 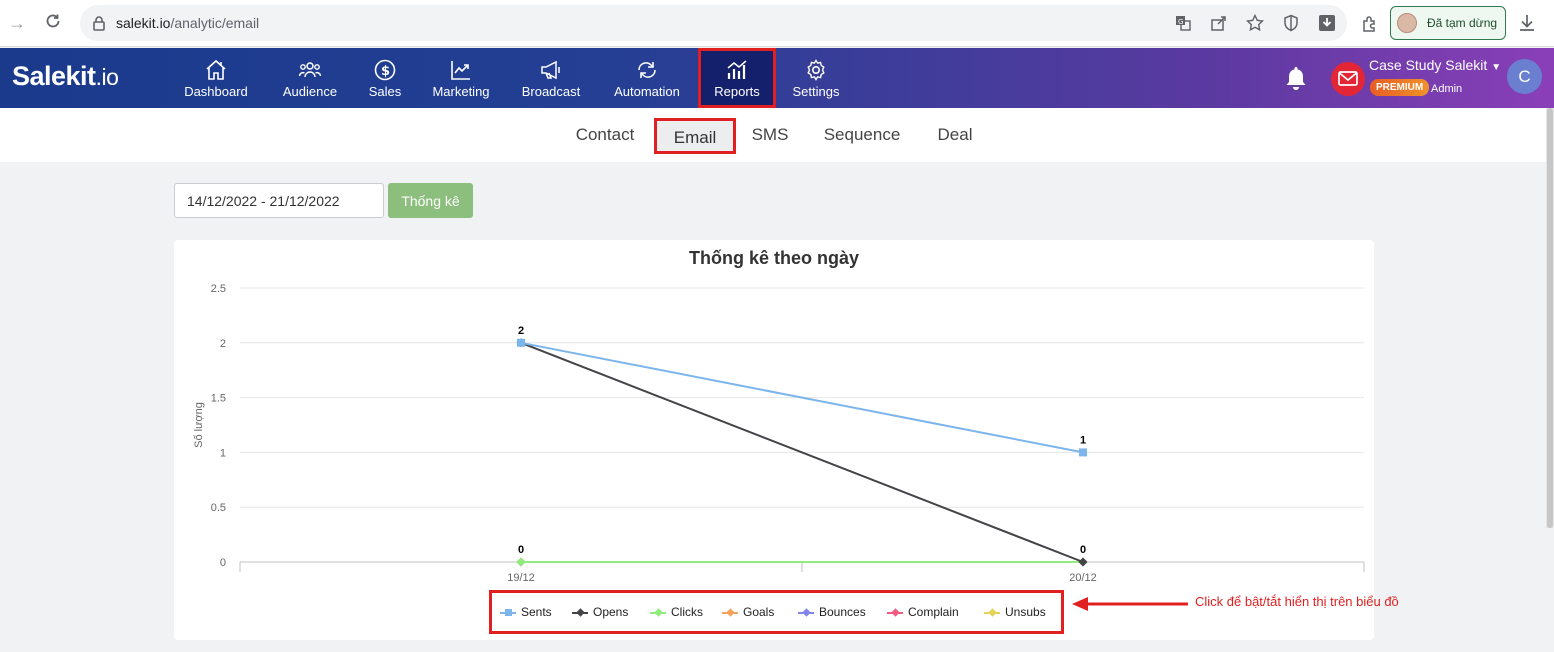 I want to click on downloads-icon, so click(x=1527, y=23).